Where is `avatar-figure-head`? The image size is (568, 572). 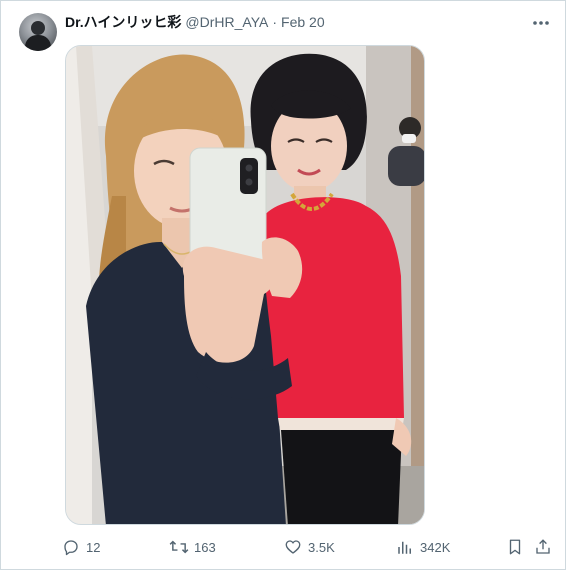
avatar-figure-head is located at coordinates (38, 28).